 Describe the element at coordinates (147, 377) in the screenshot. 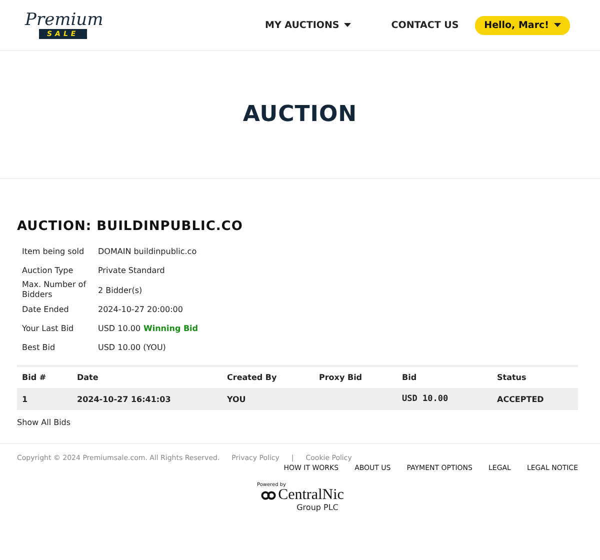

I see `column-header: Date` at that location.